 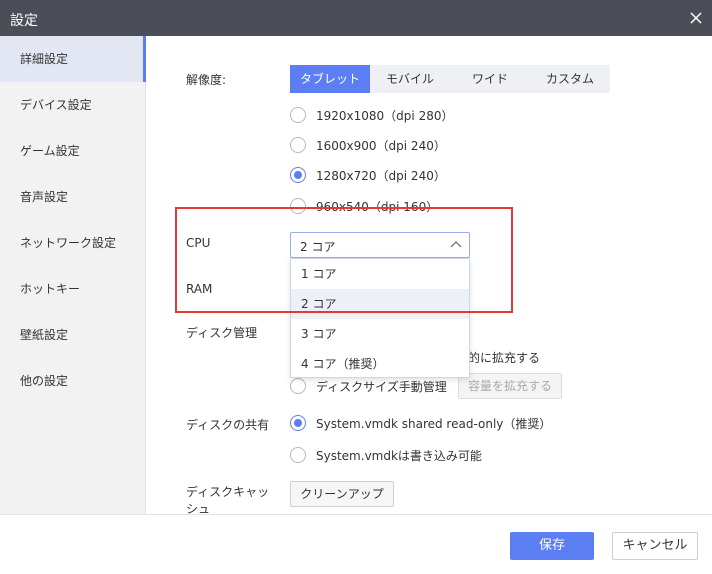 What do you see at coordinates (73, 289) in the screenshot?
I see `sidebar-item-hotkey: ホットキー` at bounding box center [73, 289].